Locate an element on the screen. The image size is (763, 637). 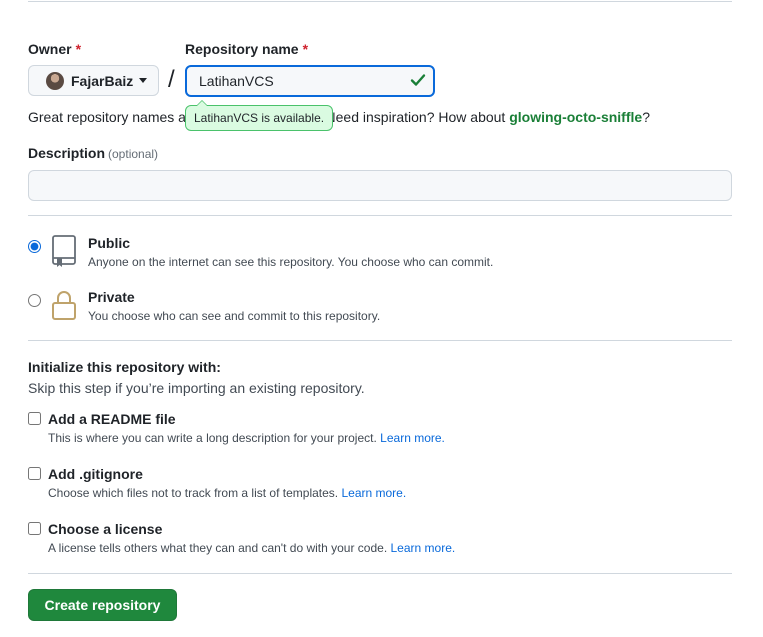
initialize-heading: Initialize this repository with: is located at coordinates (124, 367).